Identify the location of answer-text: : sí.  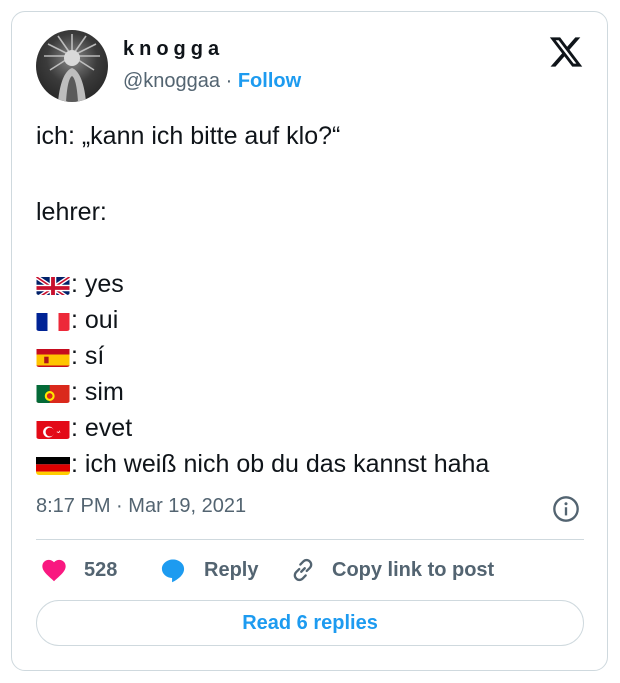
(88, 356).